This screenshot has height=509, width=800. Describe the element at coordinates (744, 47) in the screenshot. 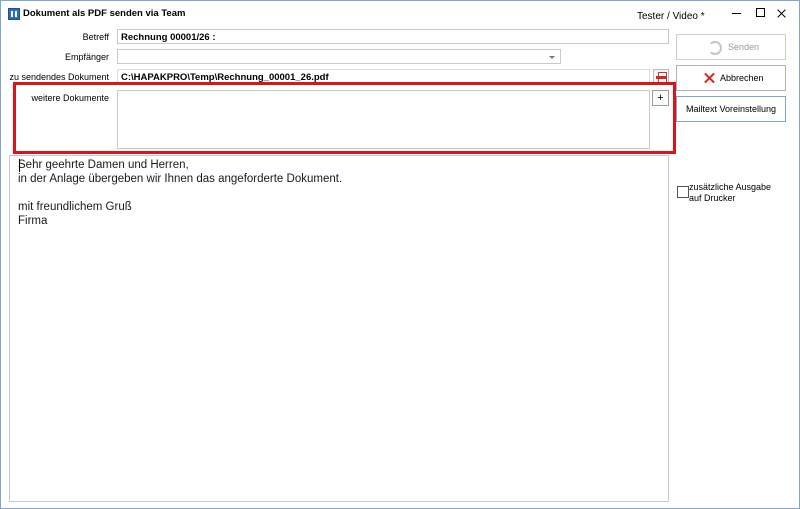

I see `send-button-label: Senden` at that location.